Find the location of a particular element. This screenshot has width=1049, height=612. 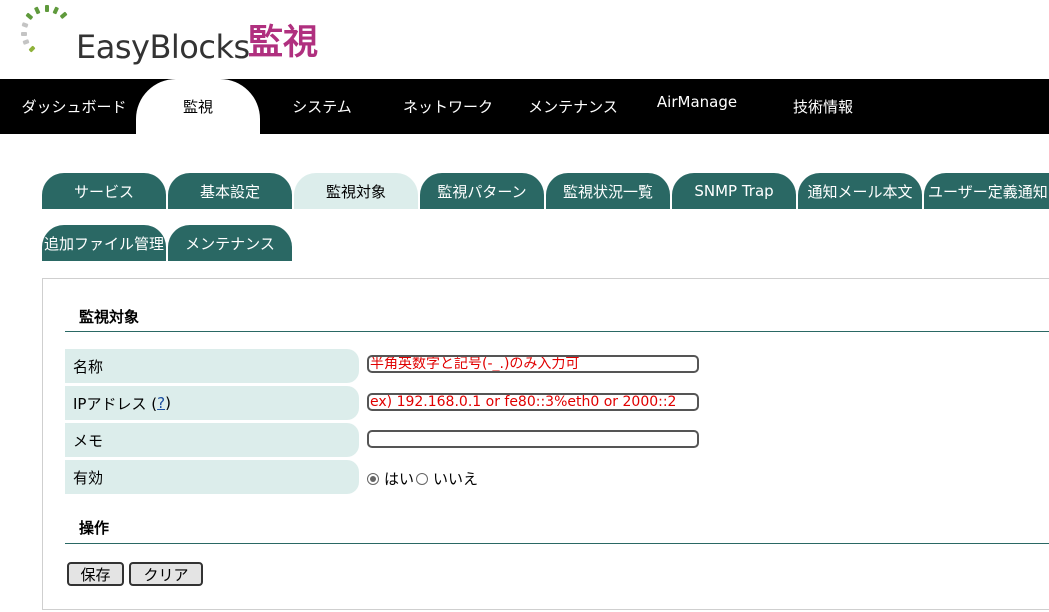

ip-label: IPアドレス (?) is located at coordinates (212, 403).